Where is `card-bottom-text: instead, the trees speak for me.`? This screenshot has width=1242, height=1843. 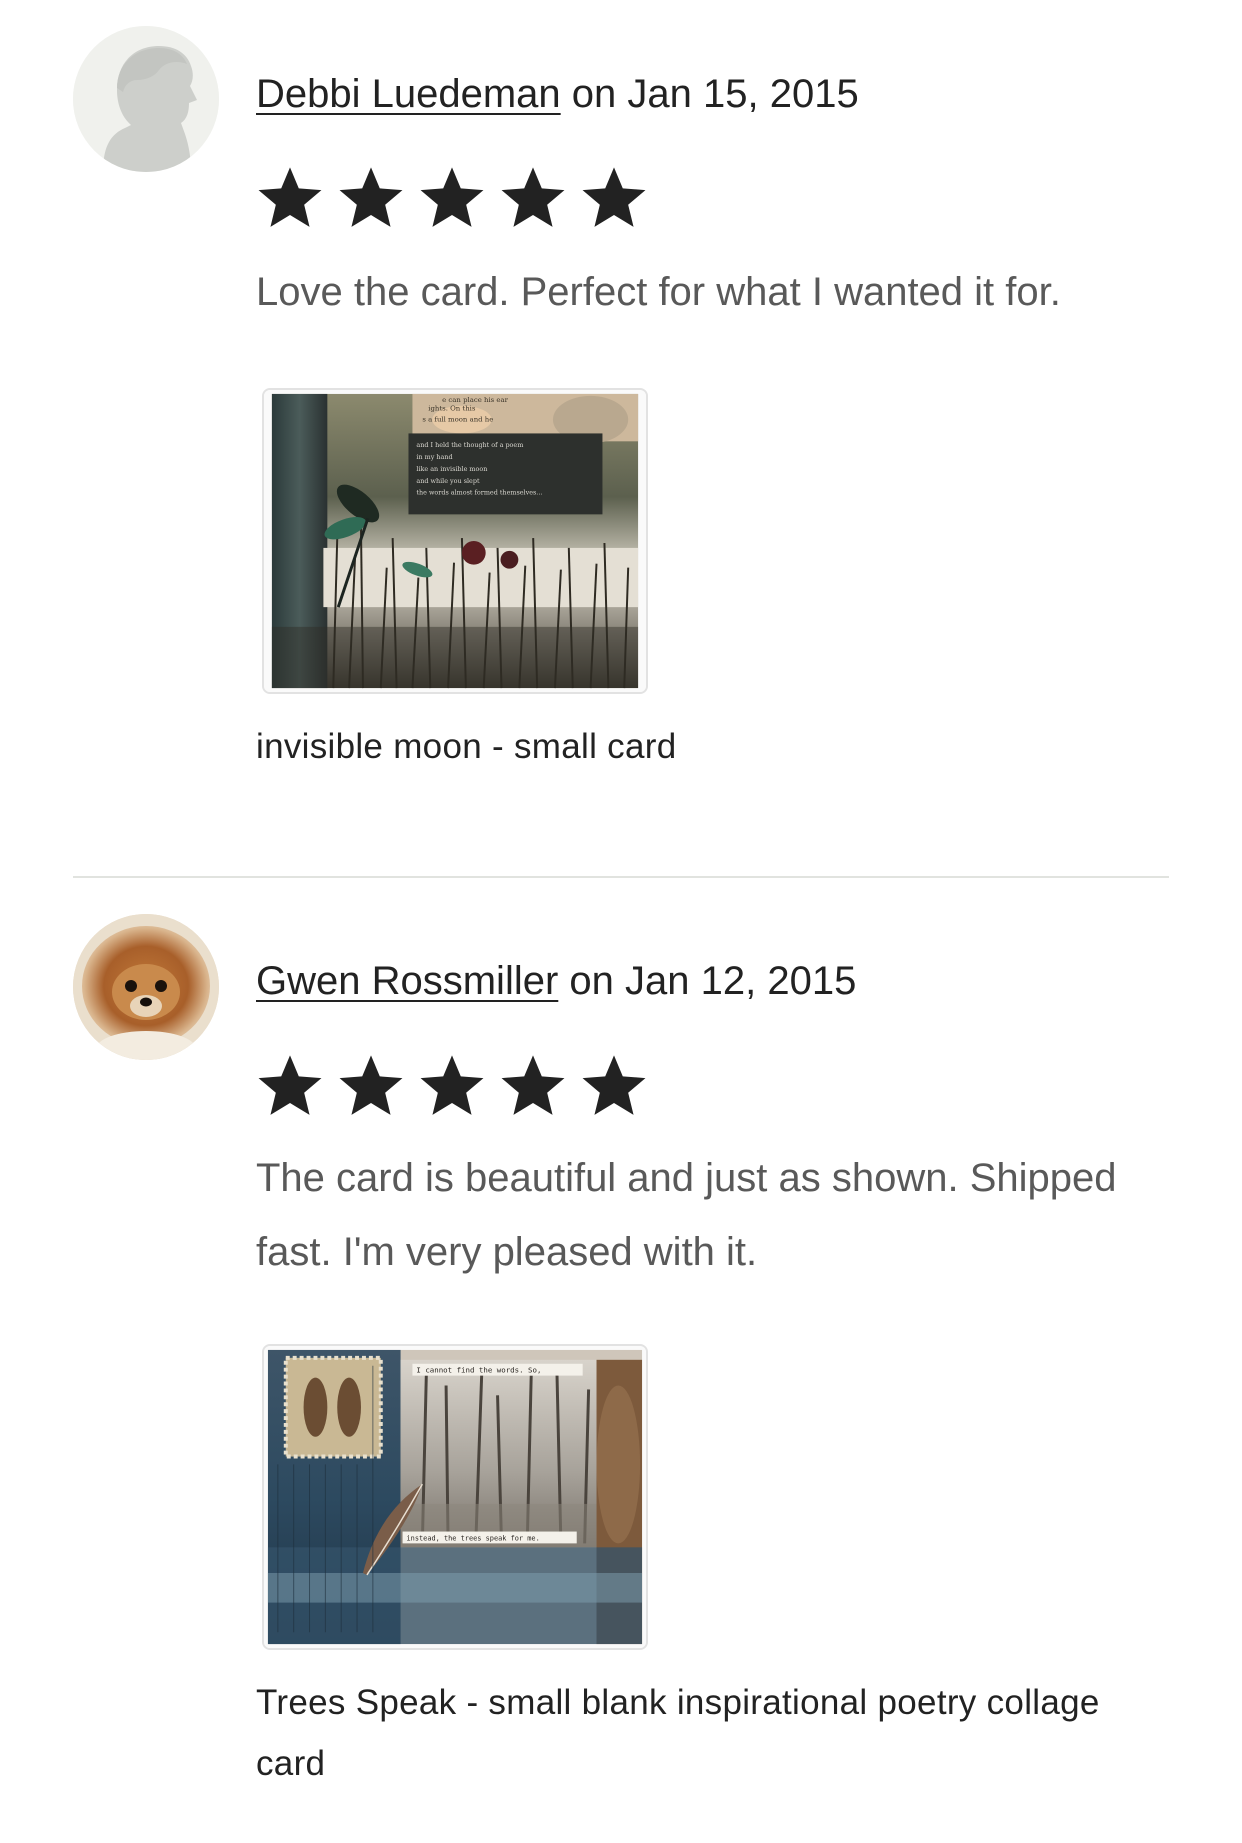 card-bottom-text: instead, the trees speak for me. is located at coordinates (473, 1538).